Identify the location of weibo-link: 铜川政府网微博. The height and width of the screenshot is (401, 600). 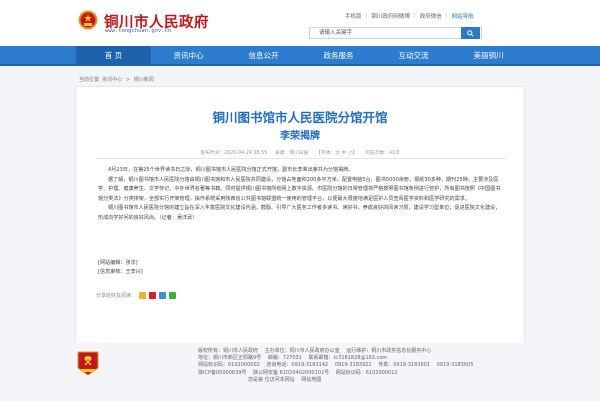
(390, 16).